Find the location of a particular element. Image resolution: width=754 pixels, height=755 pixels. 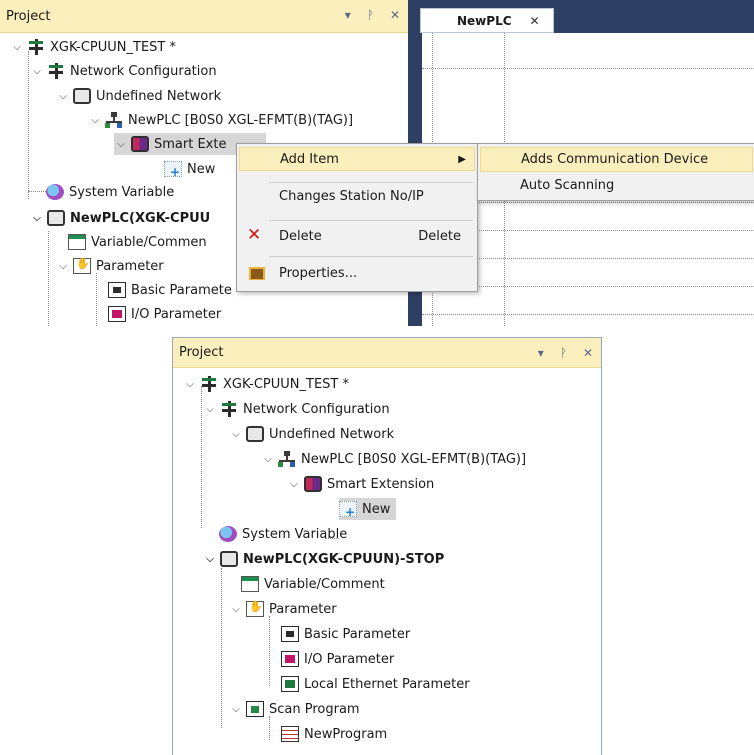

scan-program-icon is located at coordinates (255, 709).